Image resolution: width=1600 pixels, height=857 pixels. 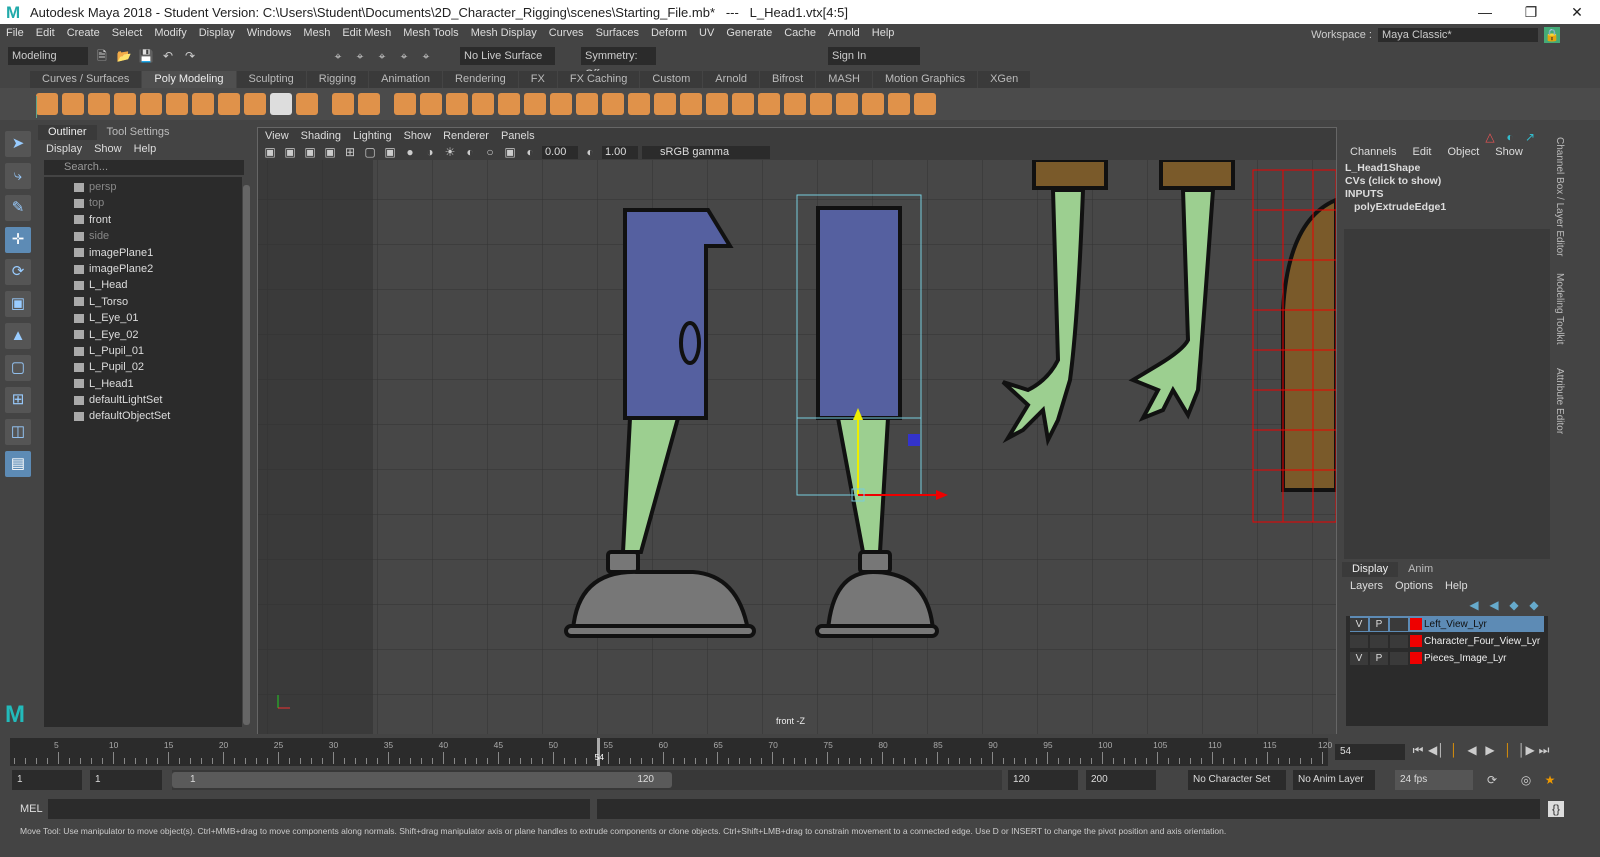 I want to click on outliner-item: imagePlane1, so click(x=143, y=253).